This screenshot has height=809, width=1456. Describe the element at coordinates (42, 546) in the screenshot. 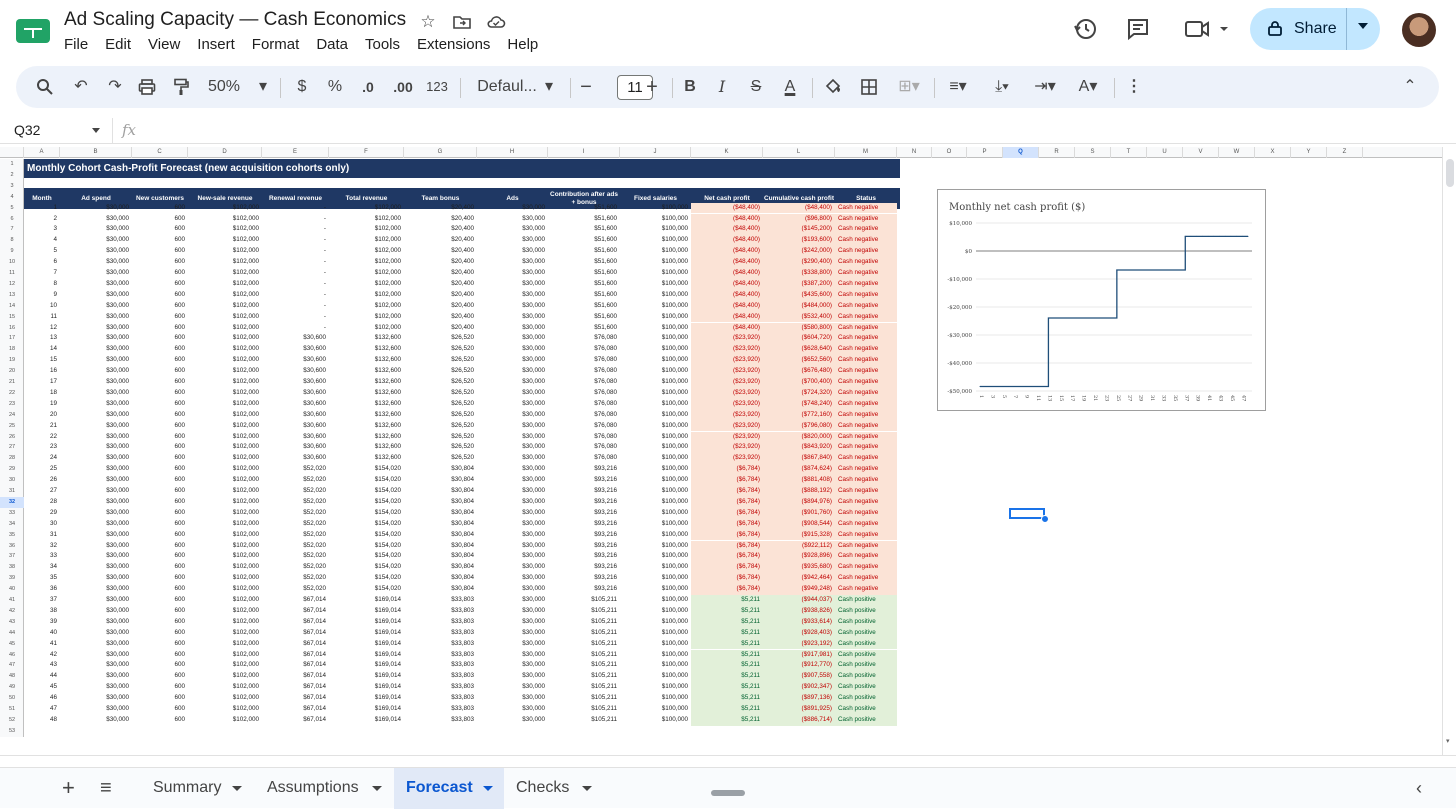

I see `table-cell: 32` at that location.